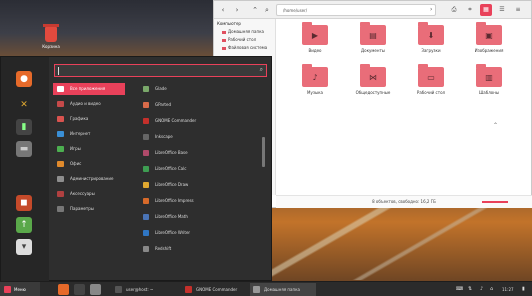 Image resolution: width=532 pixels, height=296 pixels. What do you see at coordinates (435, 10) in the screenshot?
I see `path-dropdown-icon: ›` at bounding box center [435, 10].